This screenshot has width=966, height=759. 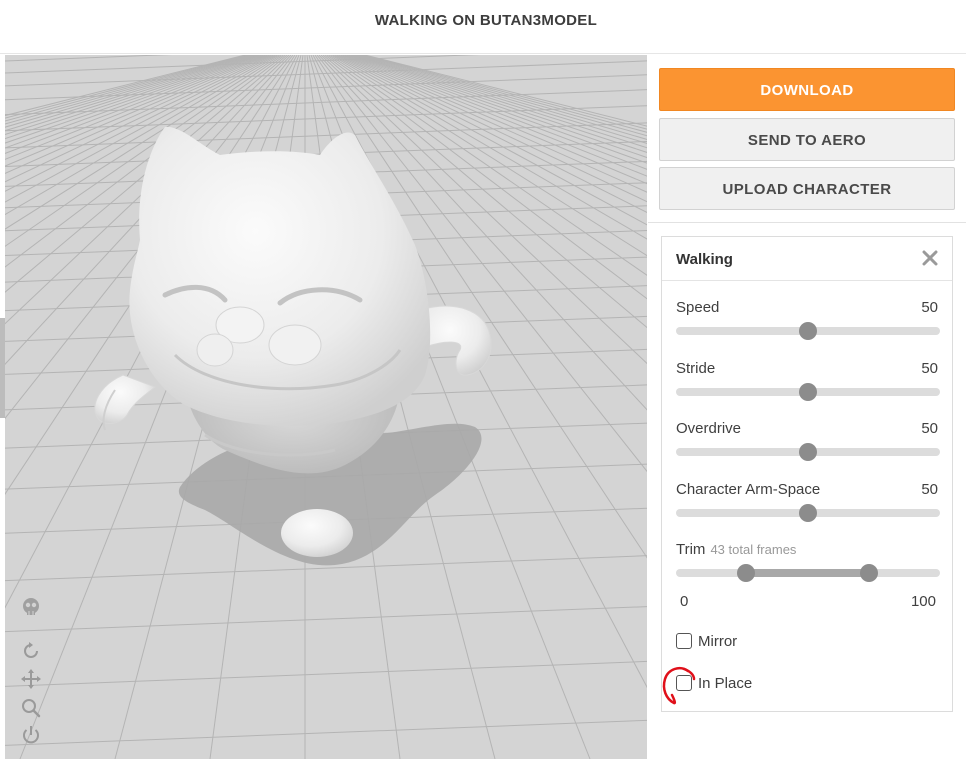 I want to click on upload-character-button: UPLOAD CHARACTER, so click(x=807, y=188).